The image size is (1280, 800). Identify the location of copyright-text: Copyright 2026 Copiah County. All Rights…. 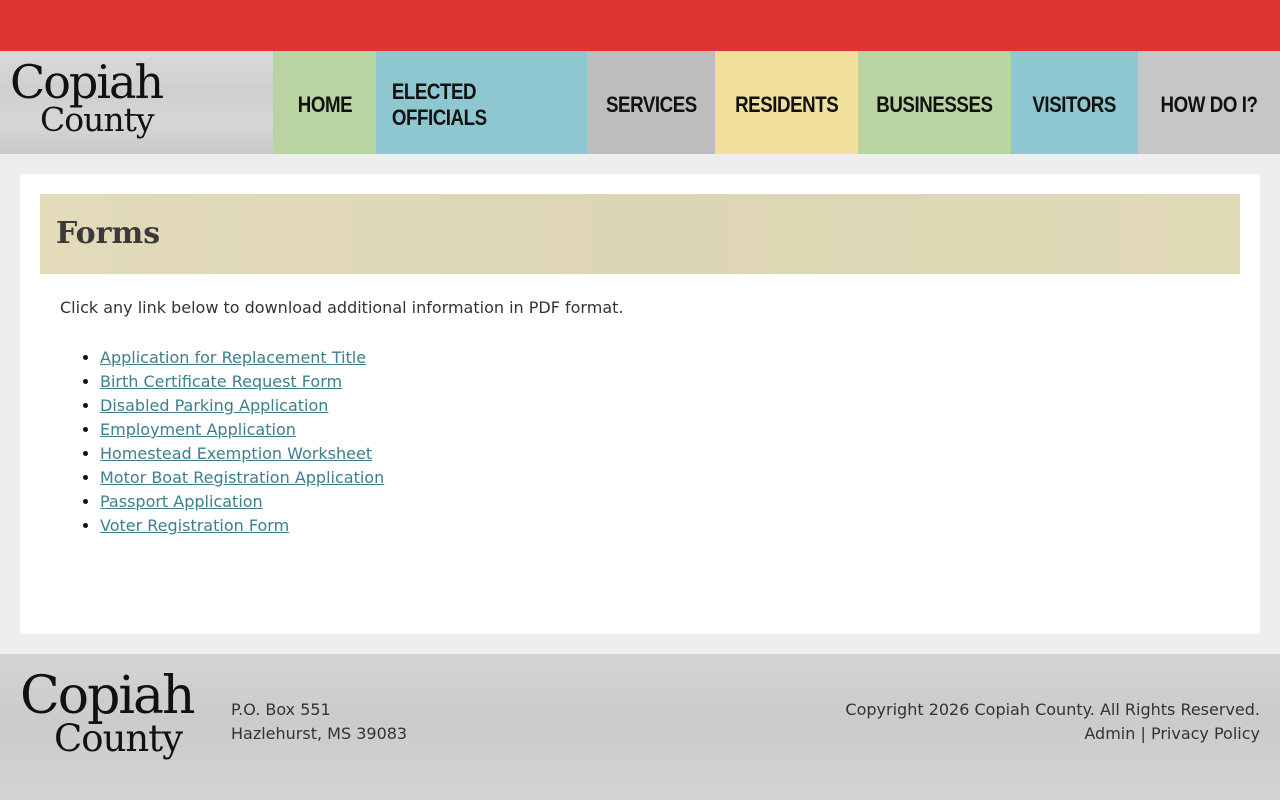
(1052, 709).